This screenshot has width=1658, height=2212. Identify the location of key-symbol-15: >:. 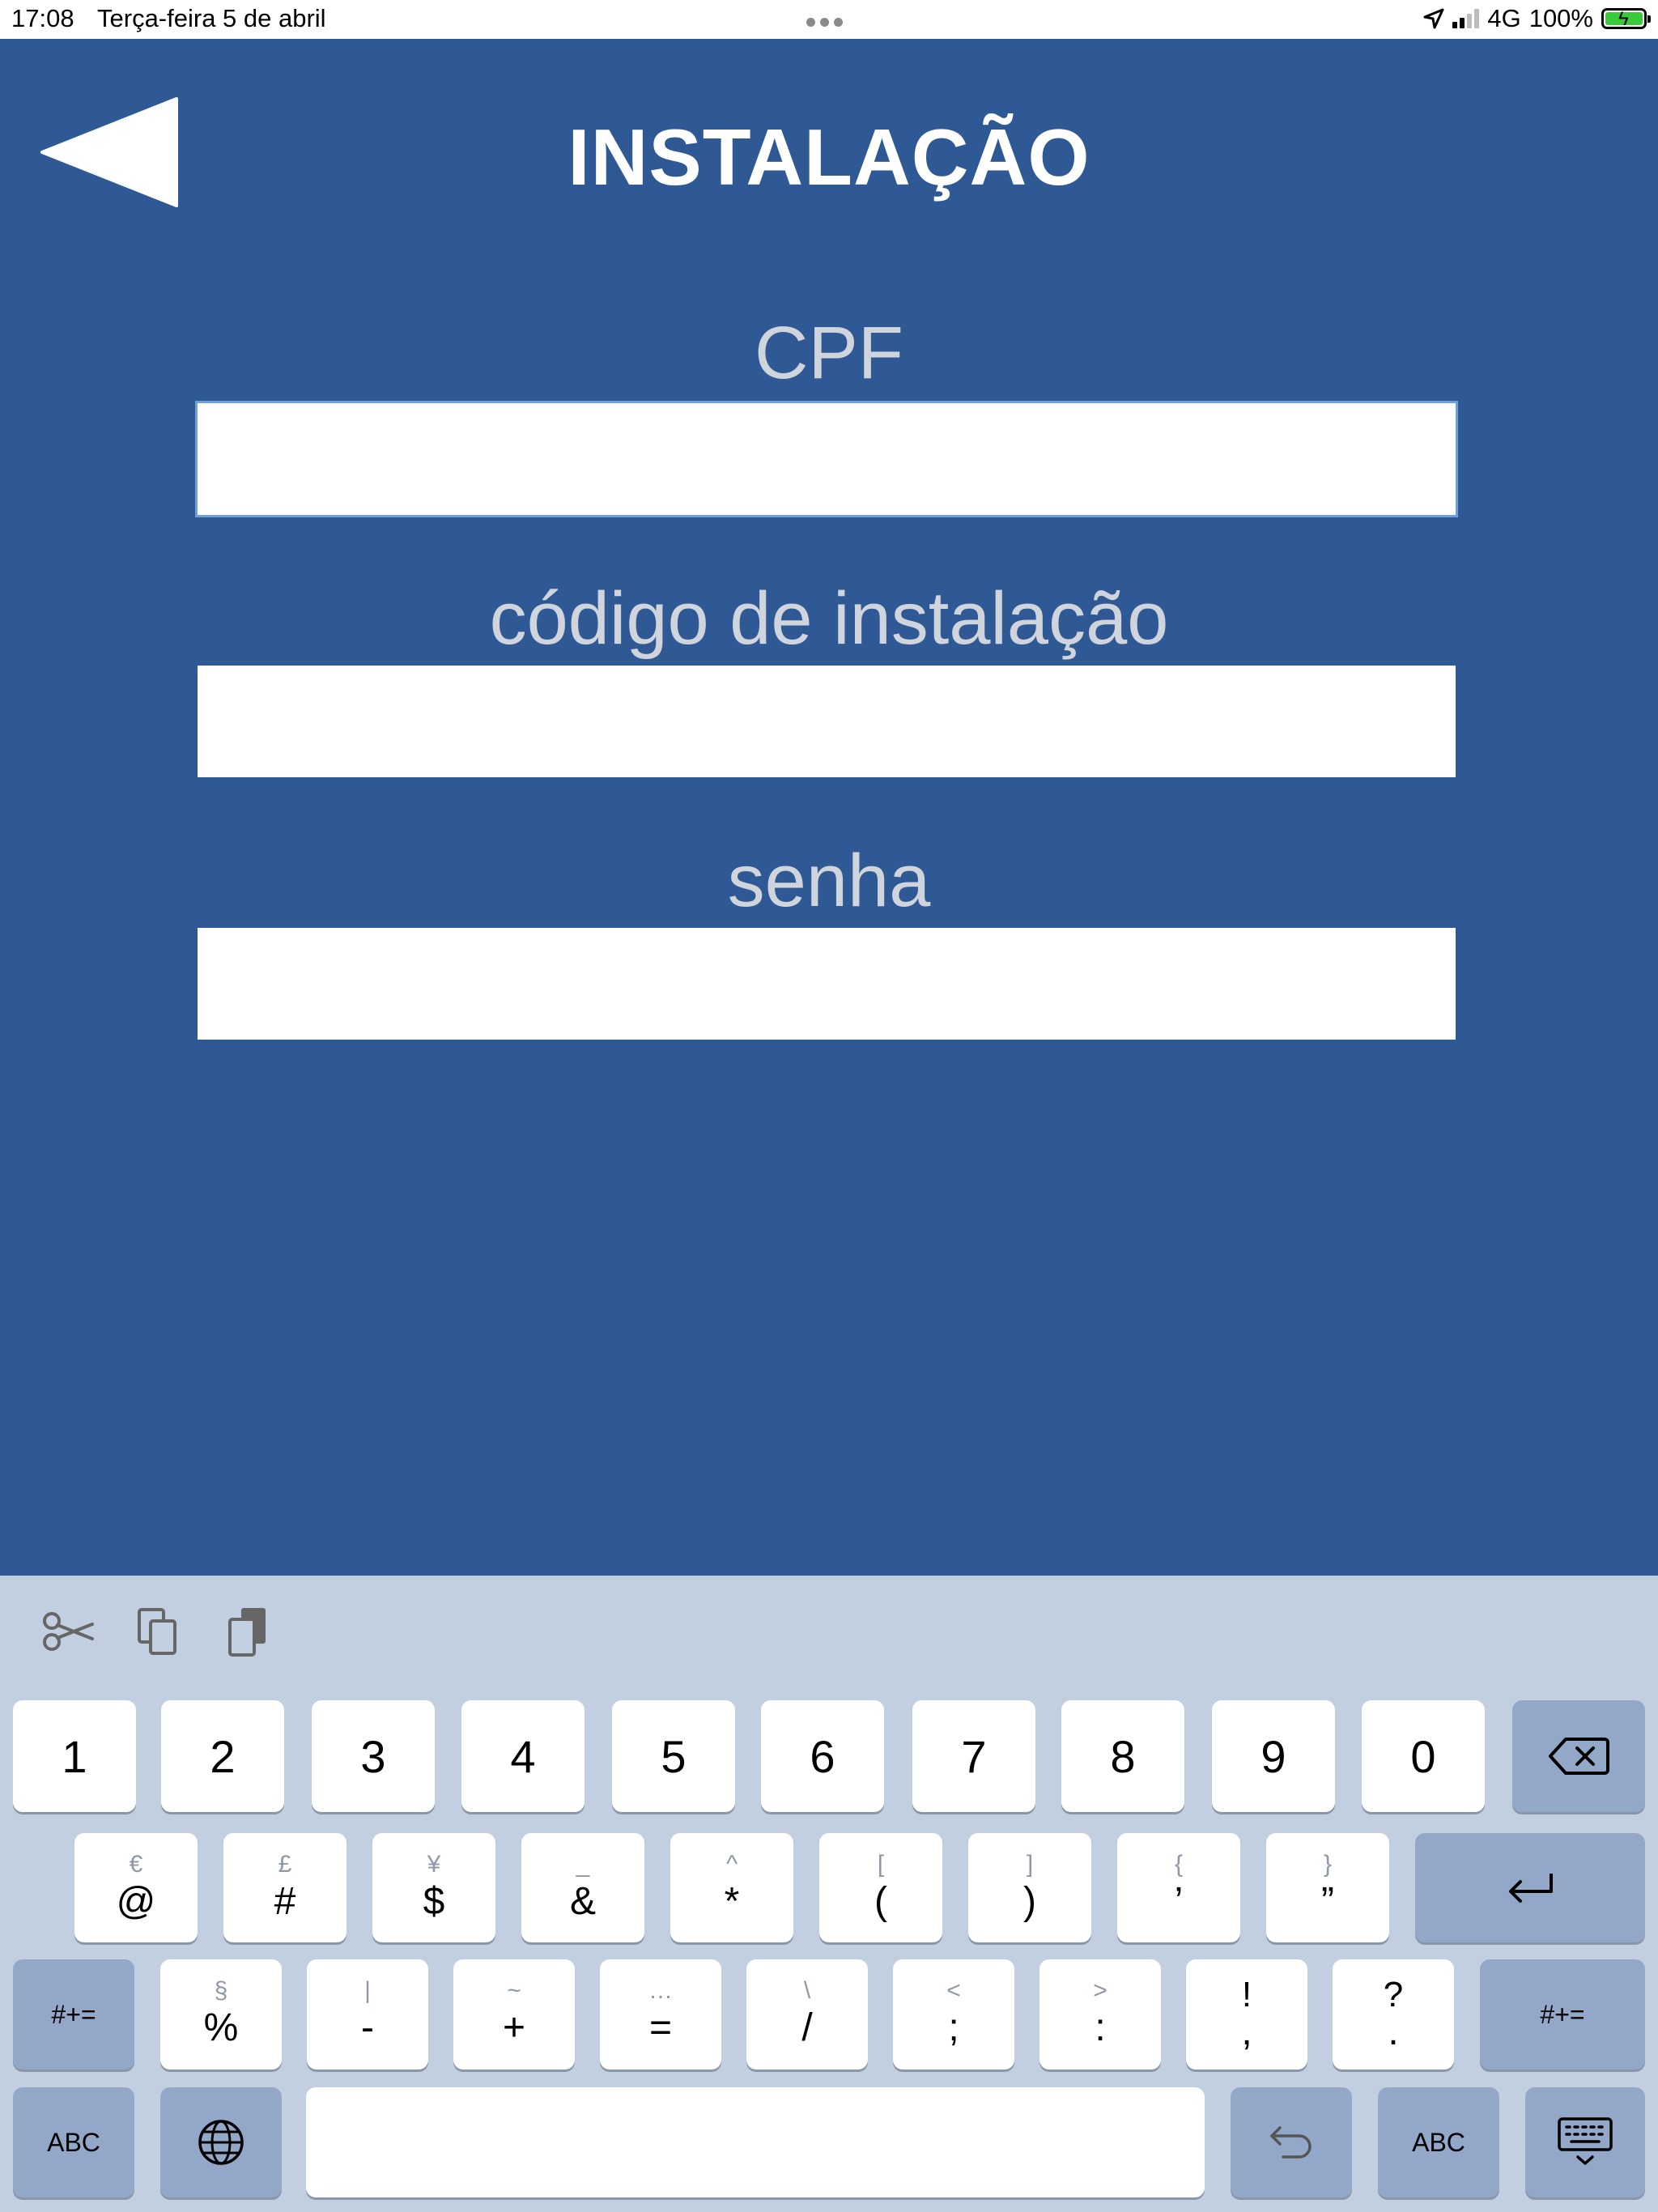
(1100, 2014).